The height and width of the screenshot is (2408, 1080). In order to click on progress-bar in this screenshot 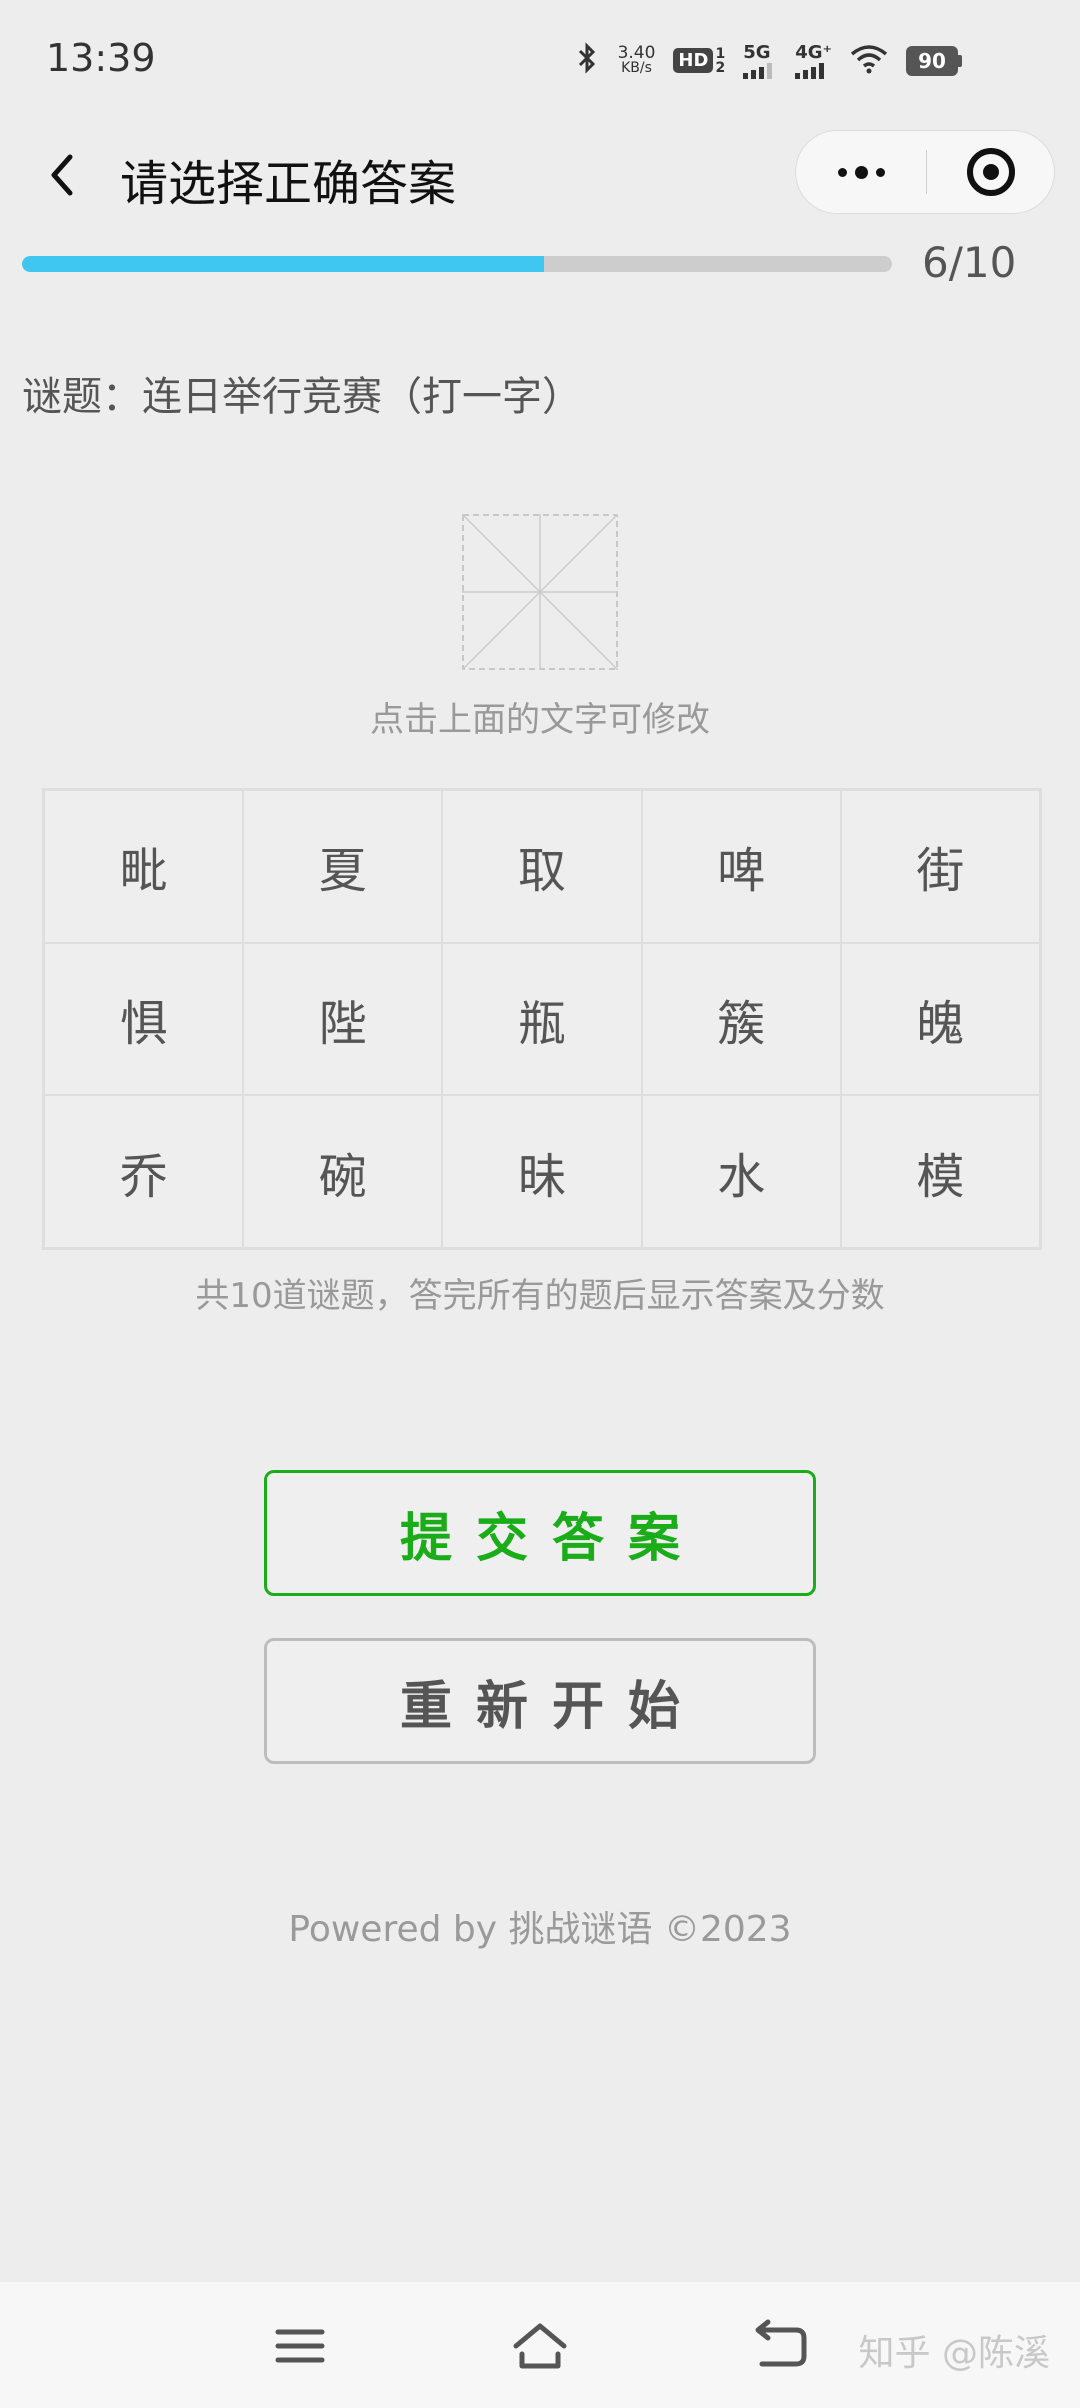, I will do `click(457, 264)`.